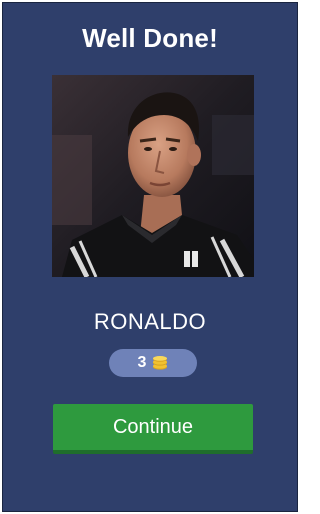  Describe the element at coordinates (150, 321) in the screenshot. I see `player-name: RONALDO` at that location.